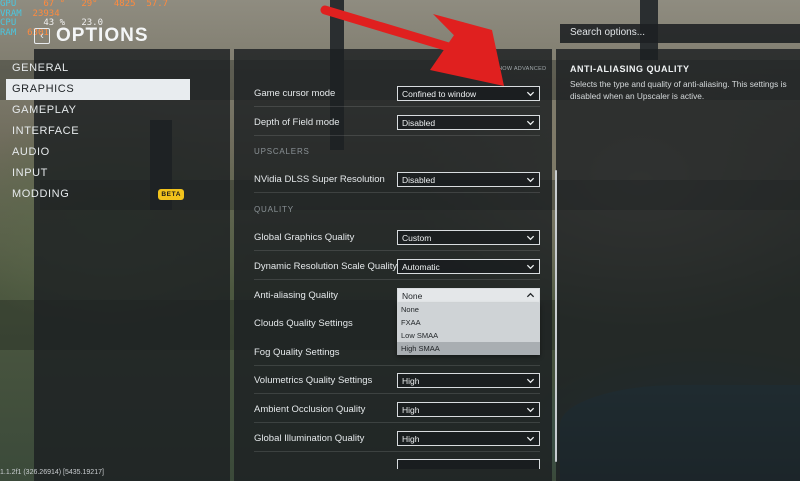 This screenshot has width=800, height=481. Describe the element at coordinates (52, 472) in the screenshot. I see `build-version: 1.1.2f1 (326.26914) [5435.19217]` at that location.